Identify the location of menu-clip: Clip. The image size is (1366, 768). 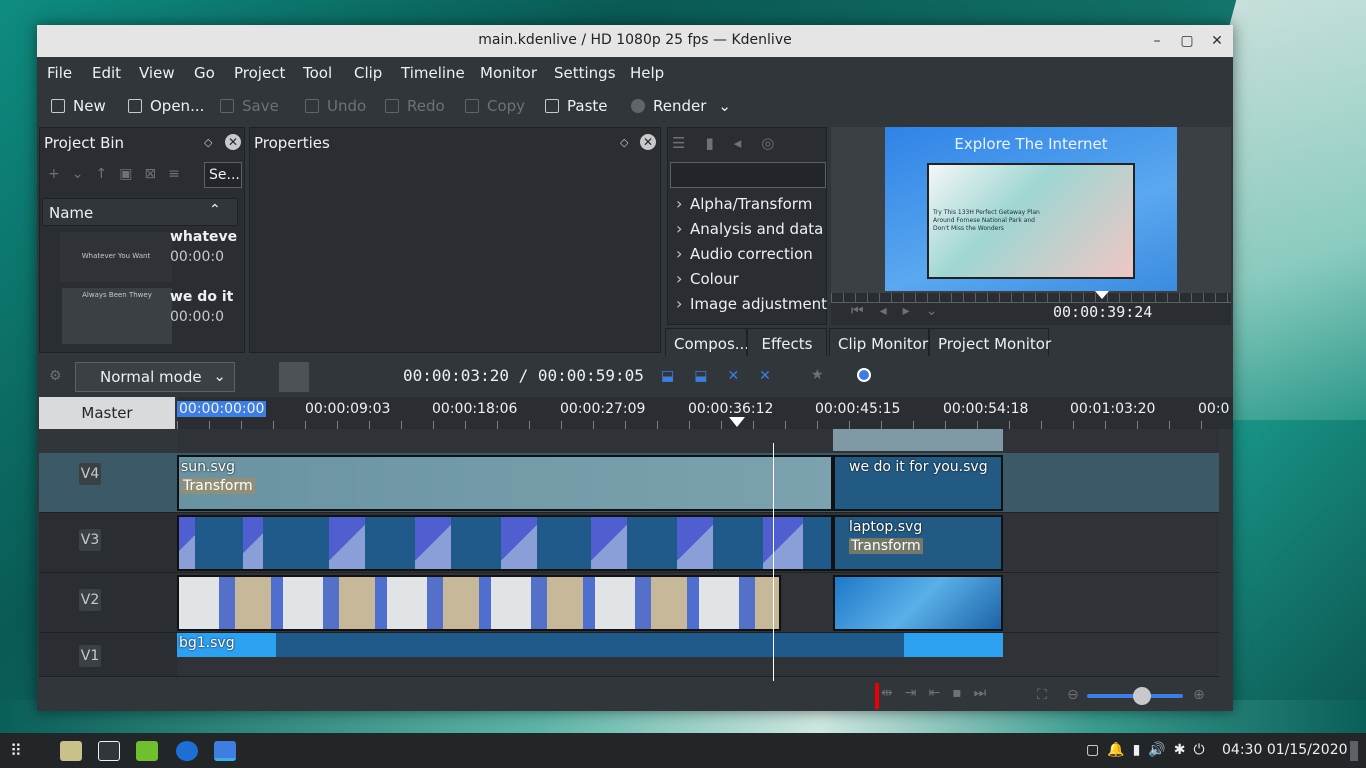
(368, 73).